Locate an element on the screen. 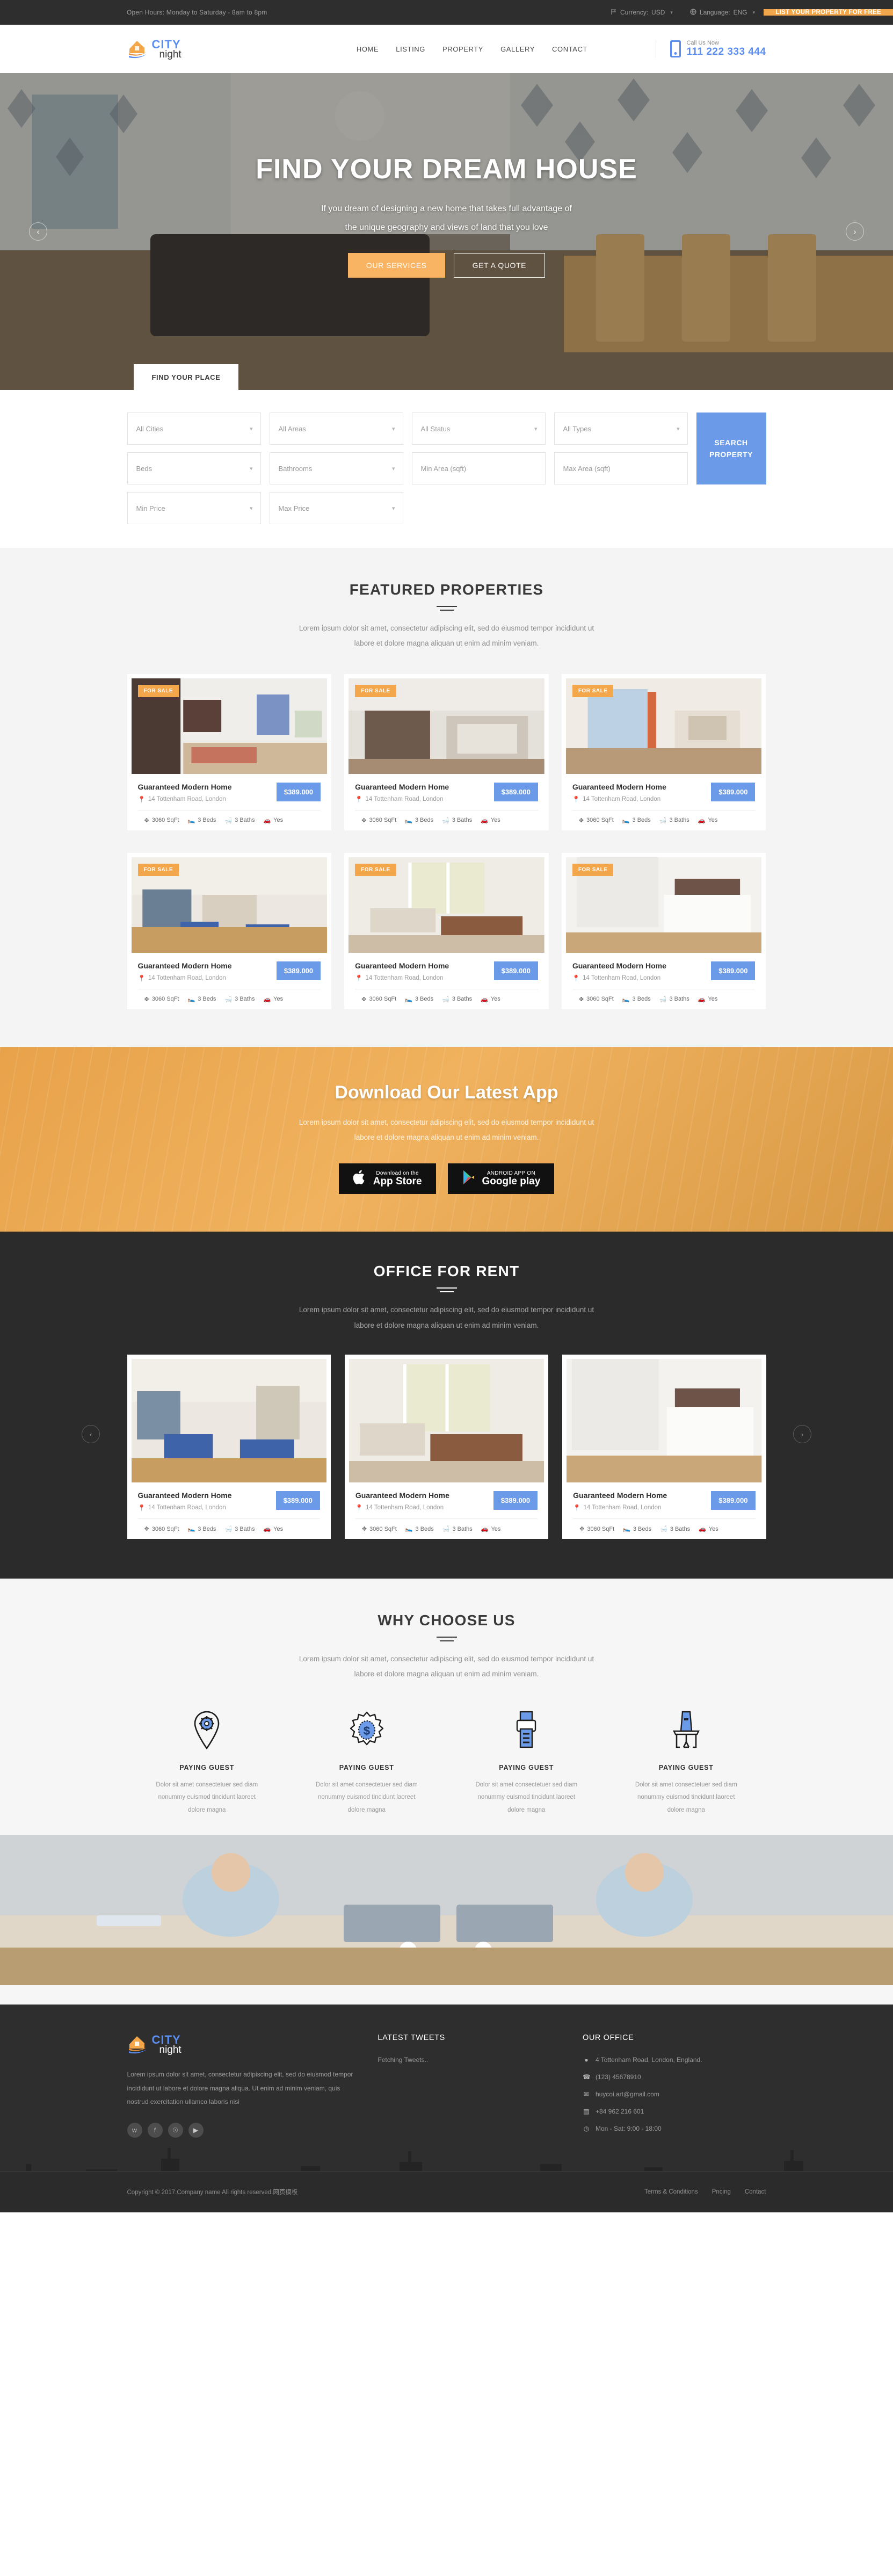 The height and width of the screenshot is (2576, 893). app-store-button: Download on the App Store is located at coordinates (387, 1179).